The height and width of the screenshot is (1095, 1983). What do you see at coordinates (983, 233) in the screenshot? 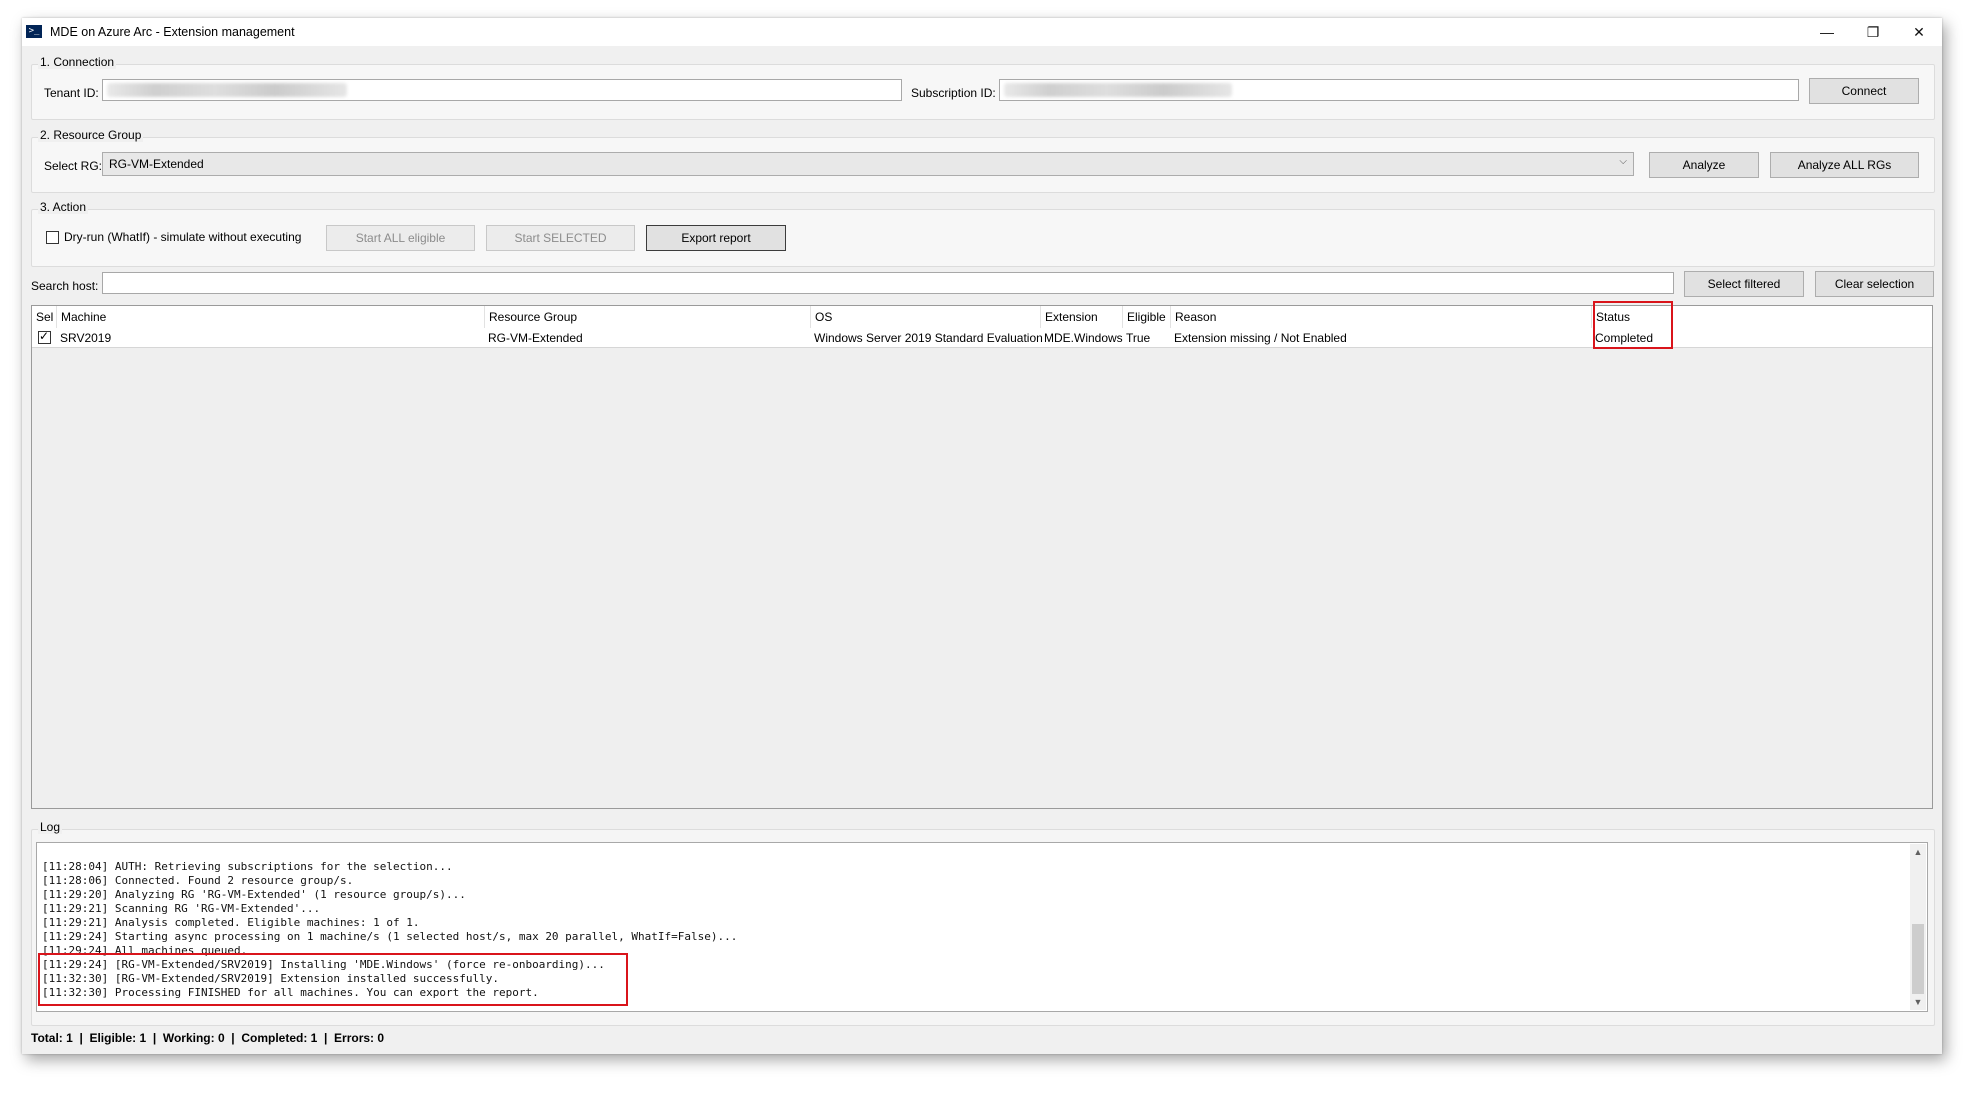
I see `action-group: 3. Action` at bounding box center [983, 233].